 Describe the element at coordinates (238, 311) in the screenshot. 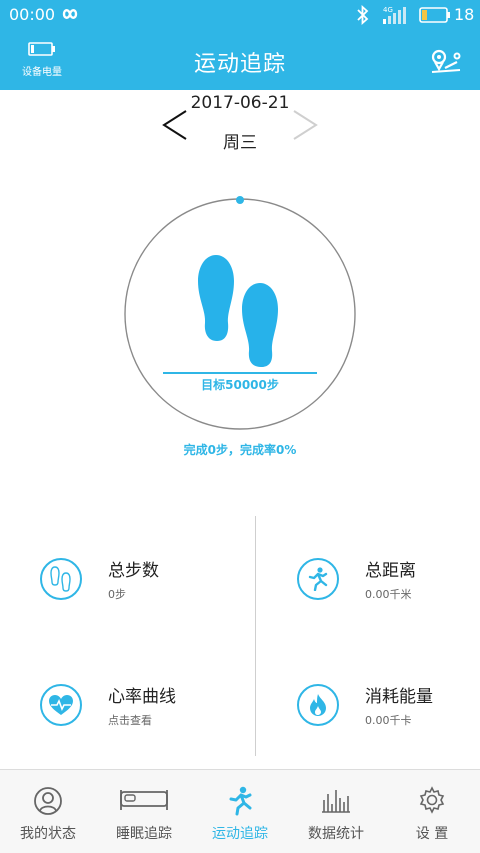

I see `footprints-icon` at that location.